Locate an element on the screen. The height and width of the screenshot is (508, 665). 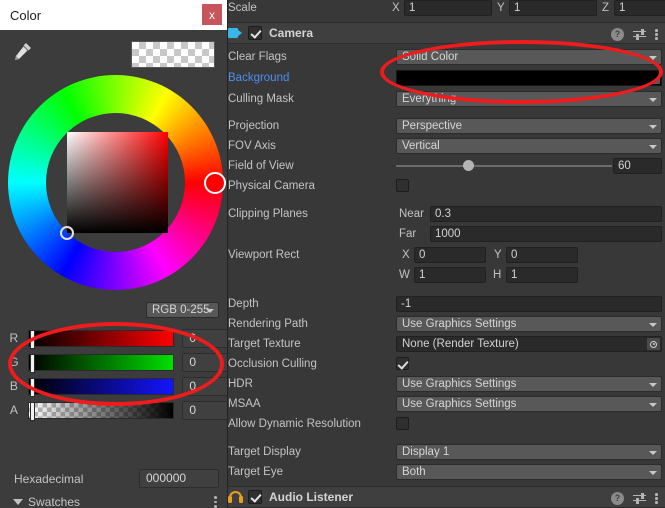
scale-x-field: 1 is located at coordinates (448, 8).